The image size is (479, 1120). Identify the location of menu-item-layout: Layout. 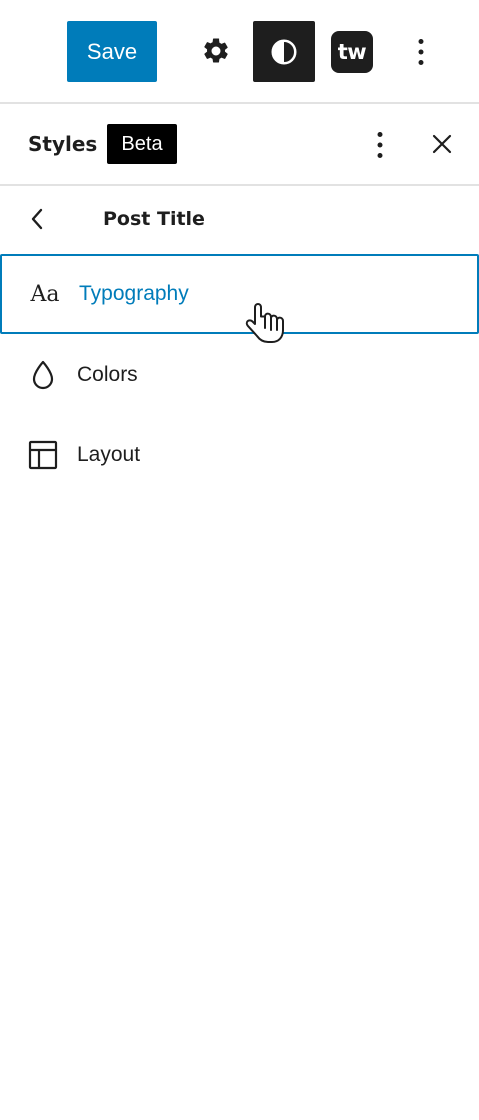
(239, 455).